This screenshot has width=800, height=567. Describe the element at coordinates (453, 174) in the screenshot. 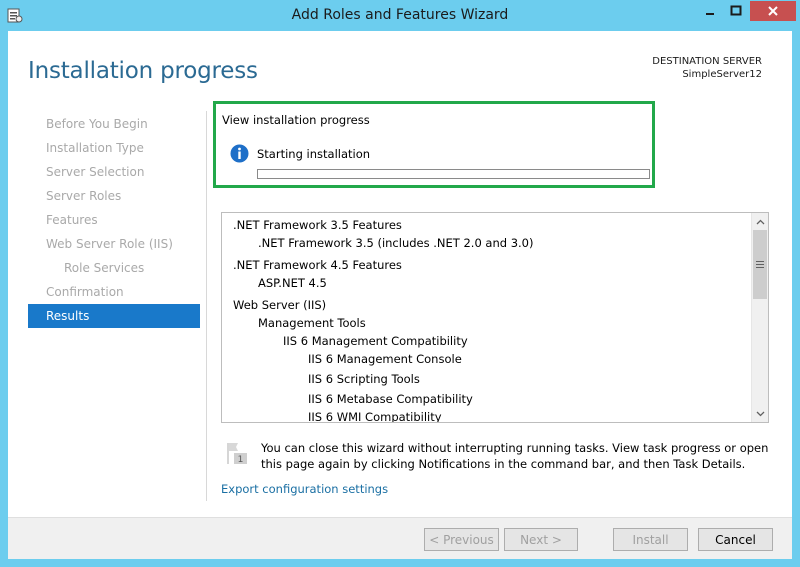

I see `progress-bar` at that location.